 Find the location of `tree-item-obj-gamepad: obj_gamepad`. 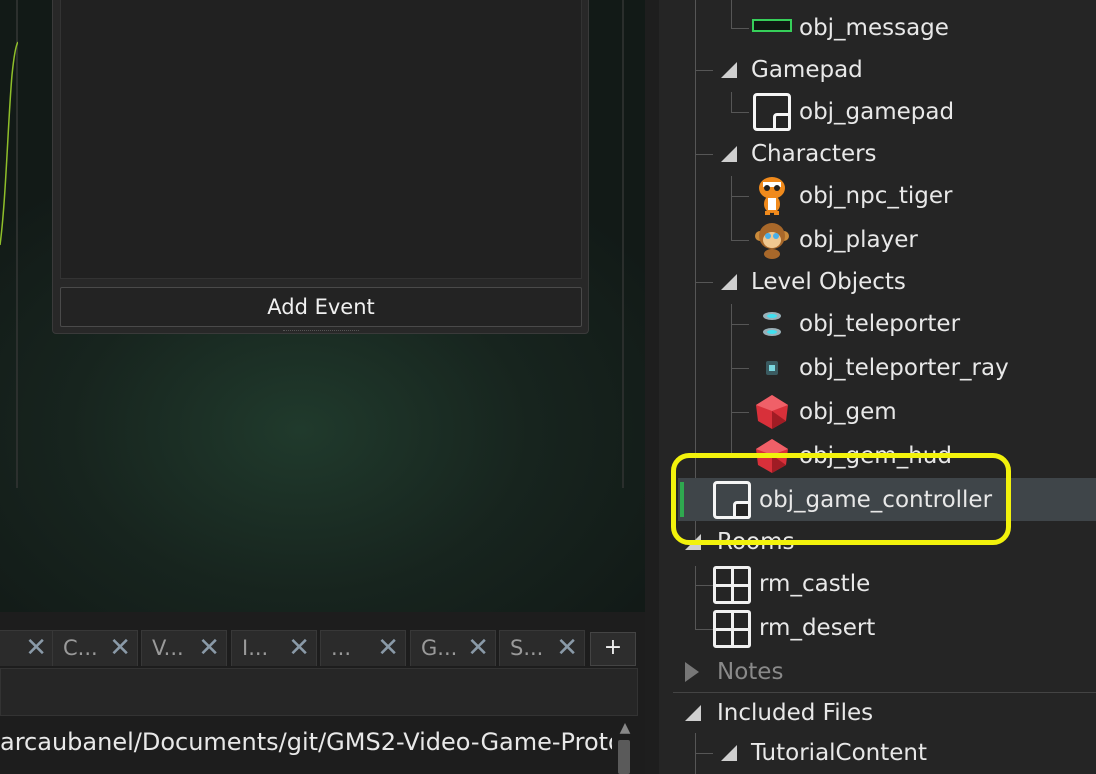

tree-item-obj-gamepad: obj_gamepad is located at coordinates (884, 112).